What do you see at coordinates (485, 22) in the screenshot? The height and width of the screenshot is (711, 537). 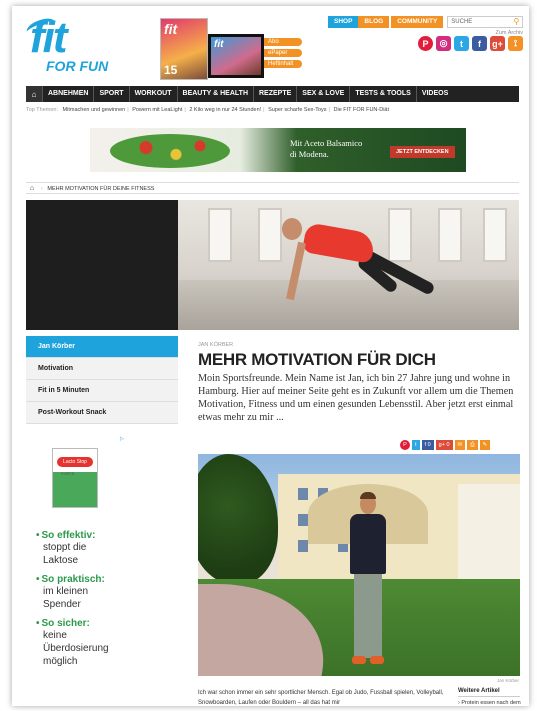 I see `search-input: SUCHE ⚲` at bounding box center [485, 22].